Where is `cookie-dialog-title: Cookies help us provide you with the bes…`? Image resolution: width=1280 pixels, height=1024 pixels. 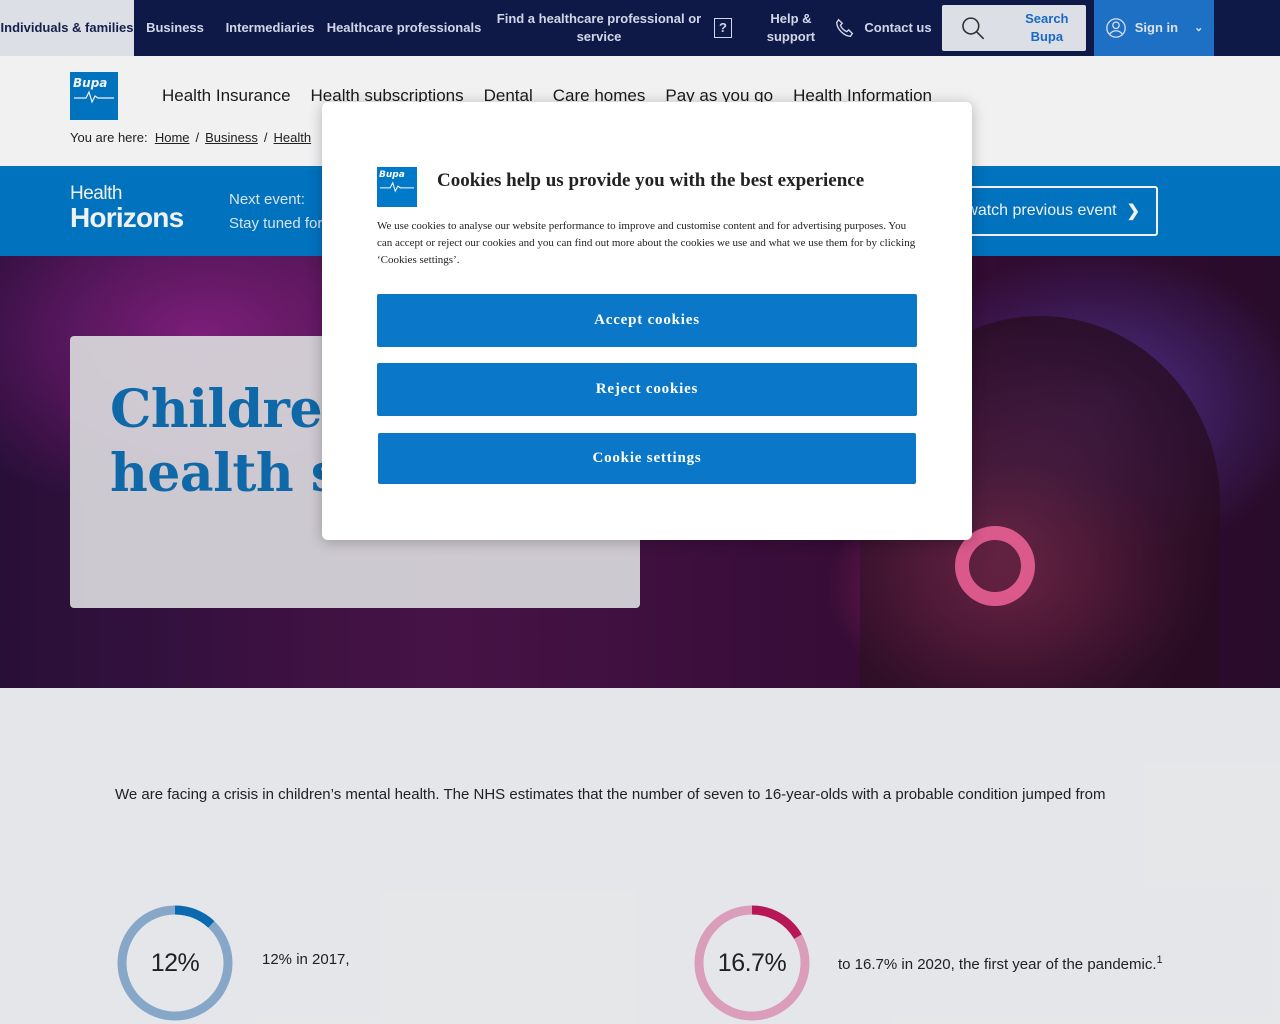
cookie-dialog-title: Cookies help us provide you with the bes… is located at coordinates (651, 180).